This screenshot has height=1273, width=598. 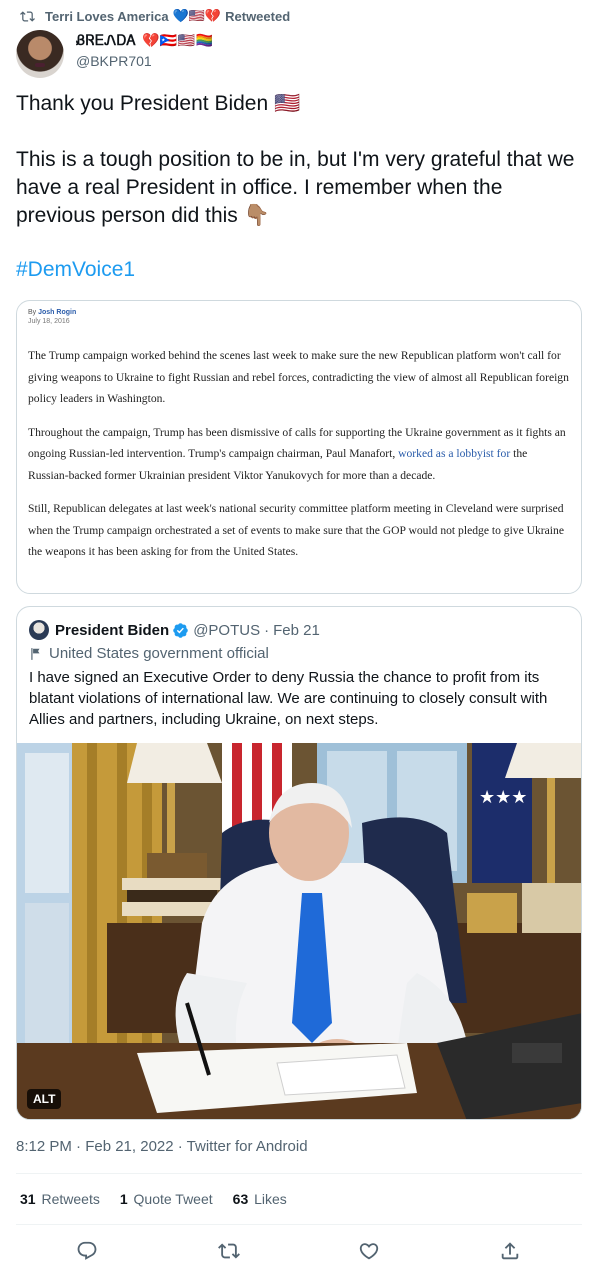 What do you see at coordinates (57, 312) in the screenshot?
I see `article-author: Josh Rogin` at bounding box center [57, 312].